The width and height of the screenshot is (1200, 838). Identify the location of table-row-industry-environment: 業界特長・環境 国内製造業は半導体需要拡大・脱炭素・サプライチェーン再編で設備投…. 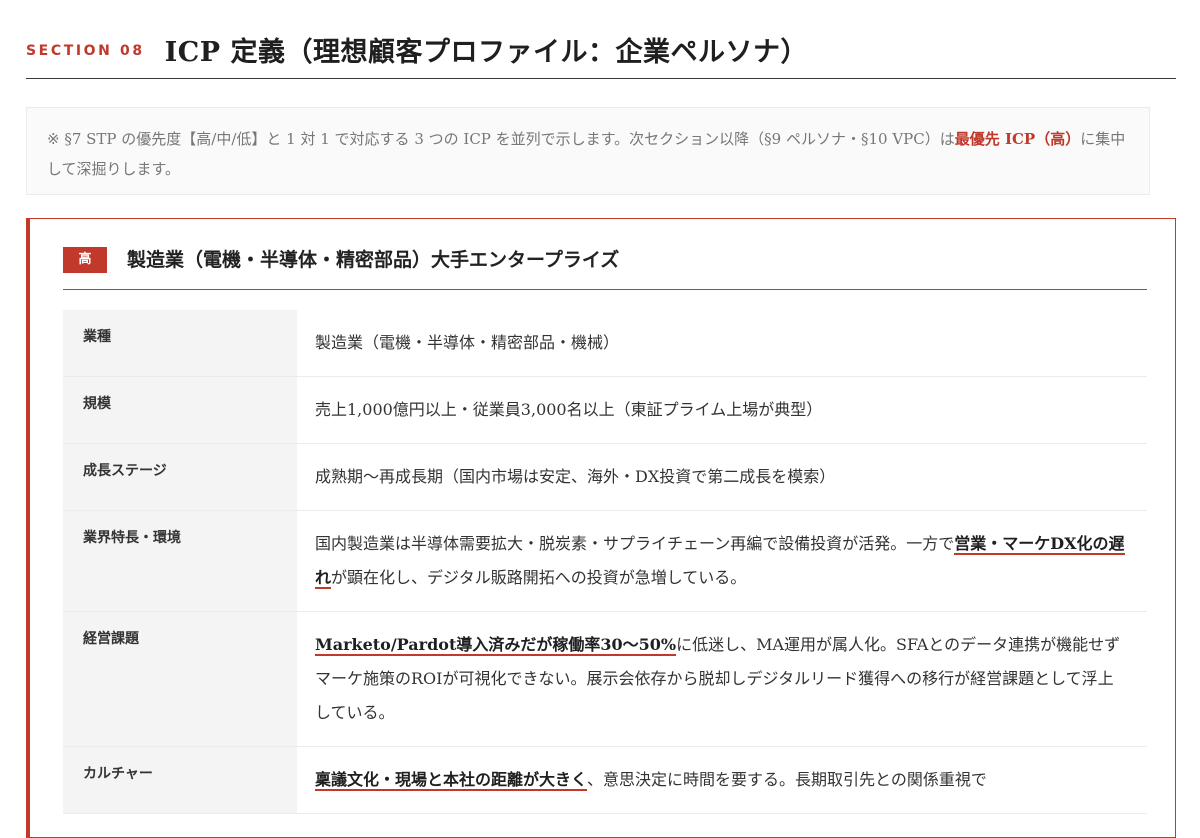
(605, 561).